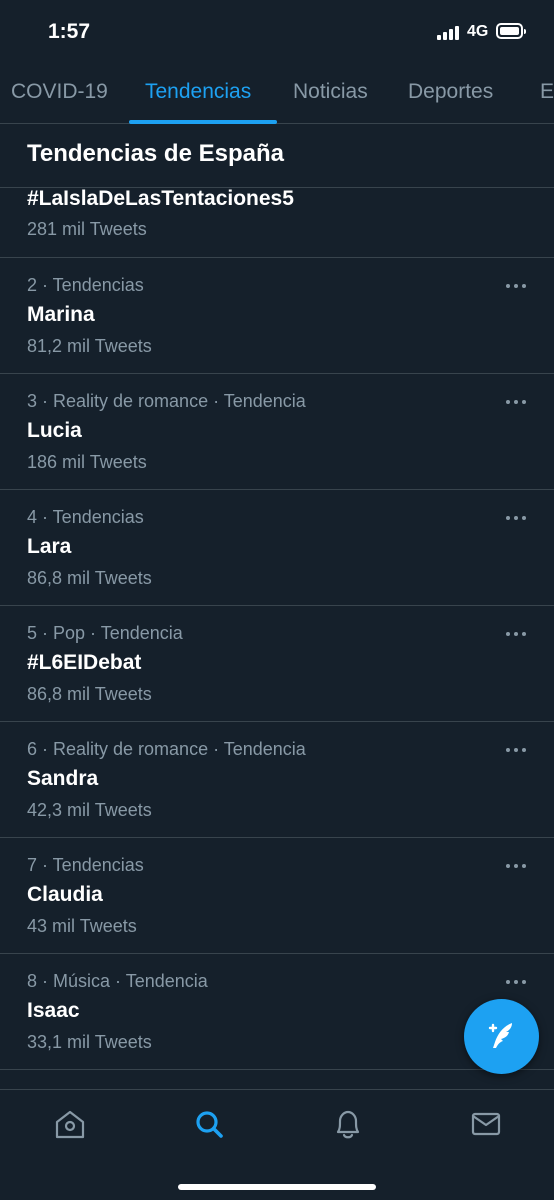  What do you see at coordinates (63, 778) in the screenshot?
I see `trend-name: Sandra` at bounding box center [63, 778].